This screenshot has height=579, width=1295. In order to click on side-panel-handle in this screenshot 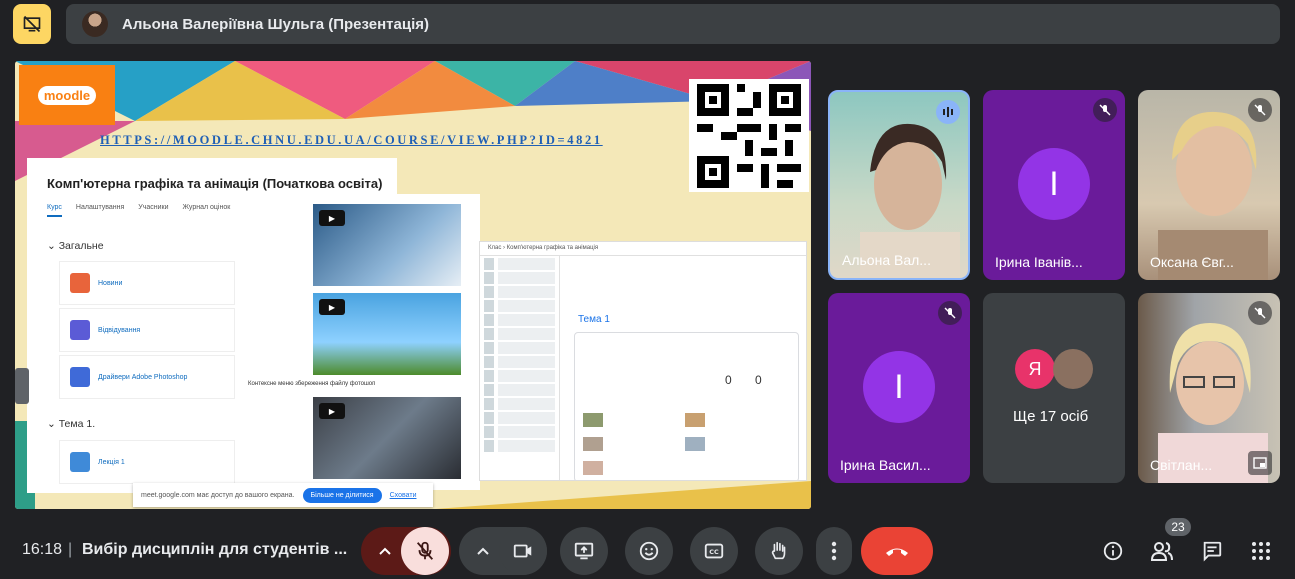, I will do `click(22, 386)`.